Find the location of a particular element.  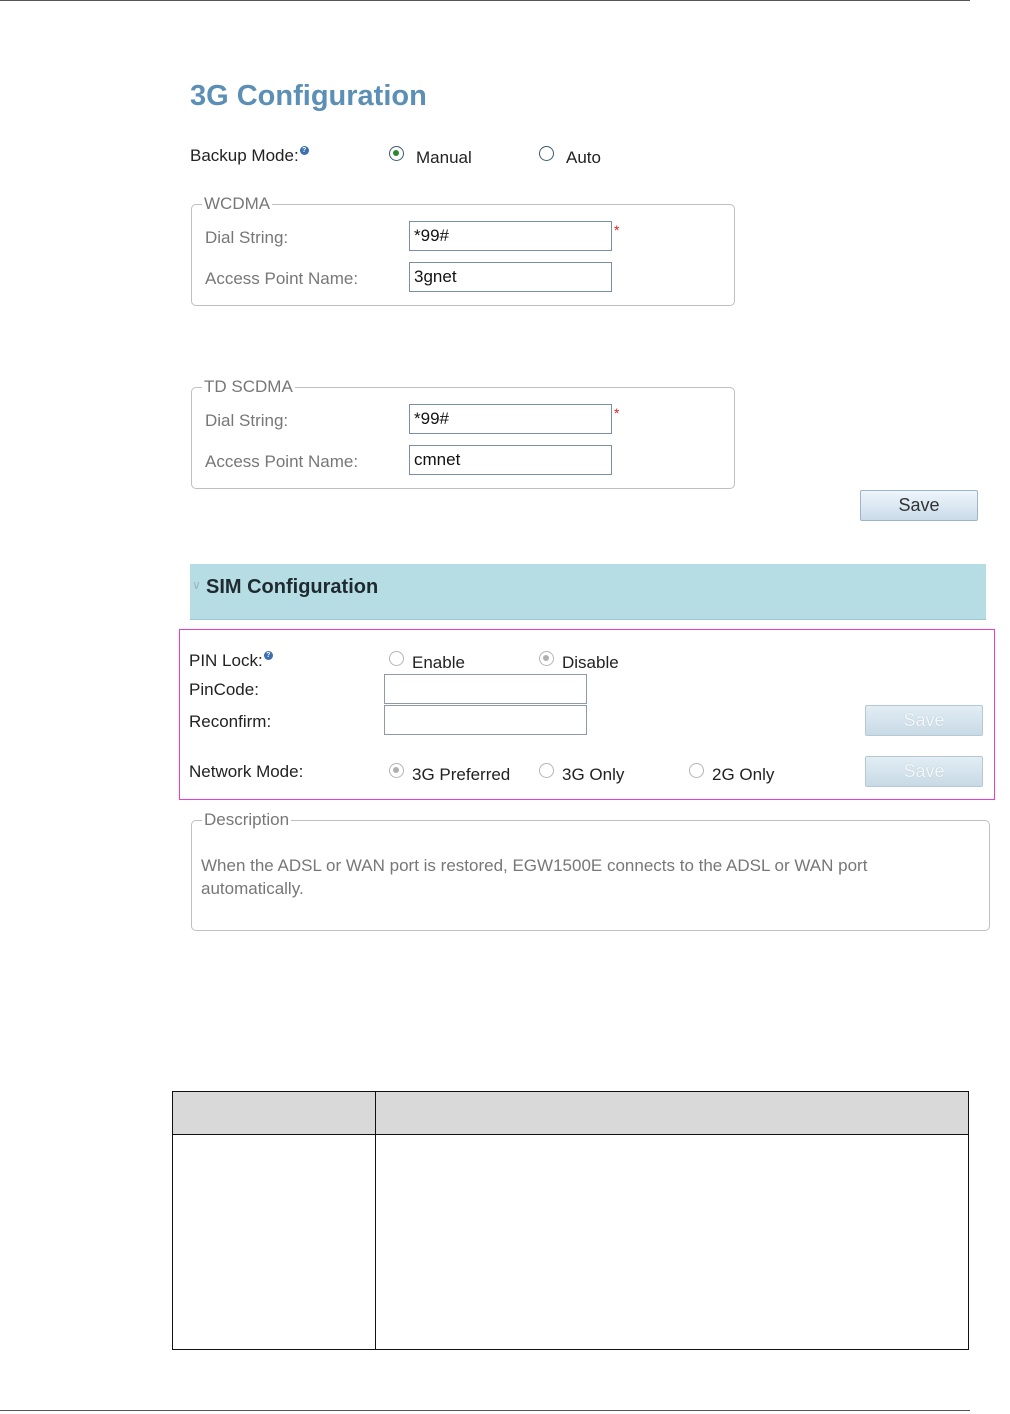

backup-mode-manual-radio is located at coordinates (396, 153).